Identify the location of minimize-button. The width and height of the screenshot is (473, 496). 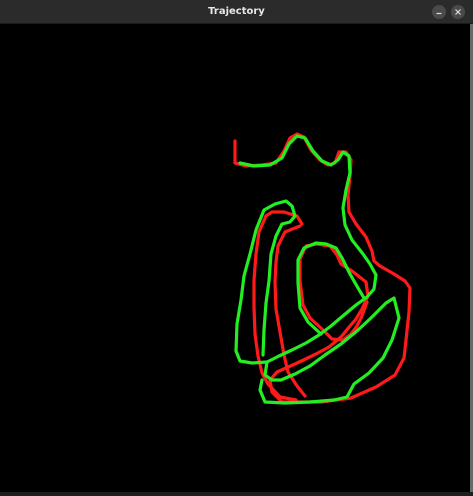
(439, 12).